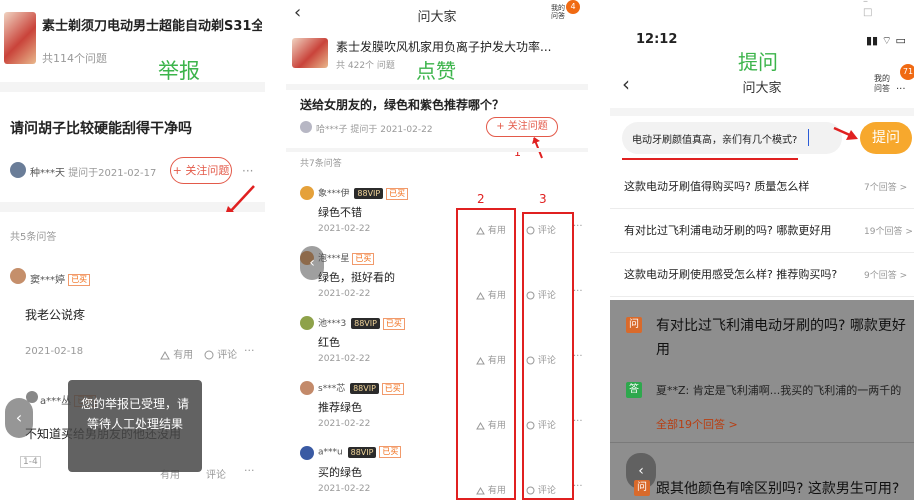 The height and width of the screenshot is (500, 914). I want to click on answer-text: 买的绿色, so click(340, 472).